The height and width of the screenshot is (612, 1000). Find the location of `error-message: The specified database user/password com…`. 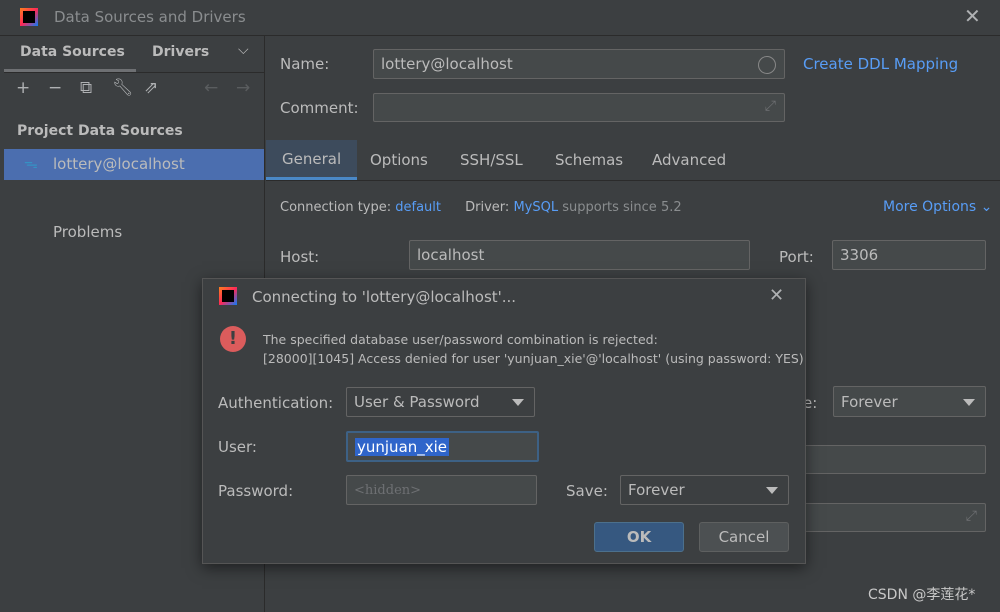

error-message: The specified database user/password com… is located at coordinates (533, 349).